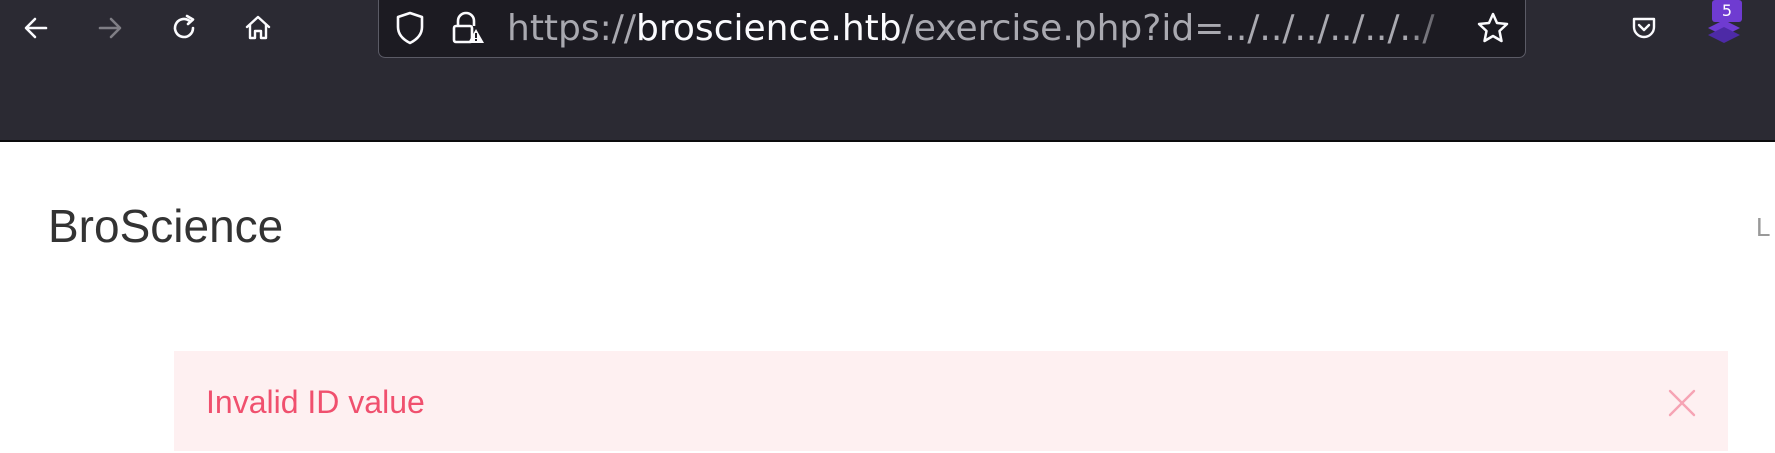 This screenshot has height=453, width=1775. I want to click on url-path: /exercise.php?id=../../../../../../, so click(1168, 28).